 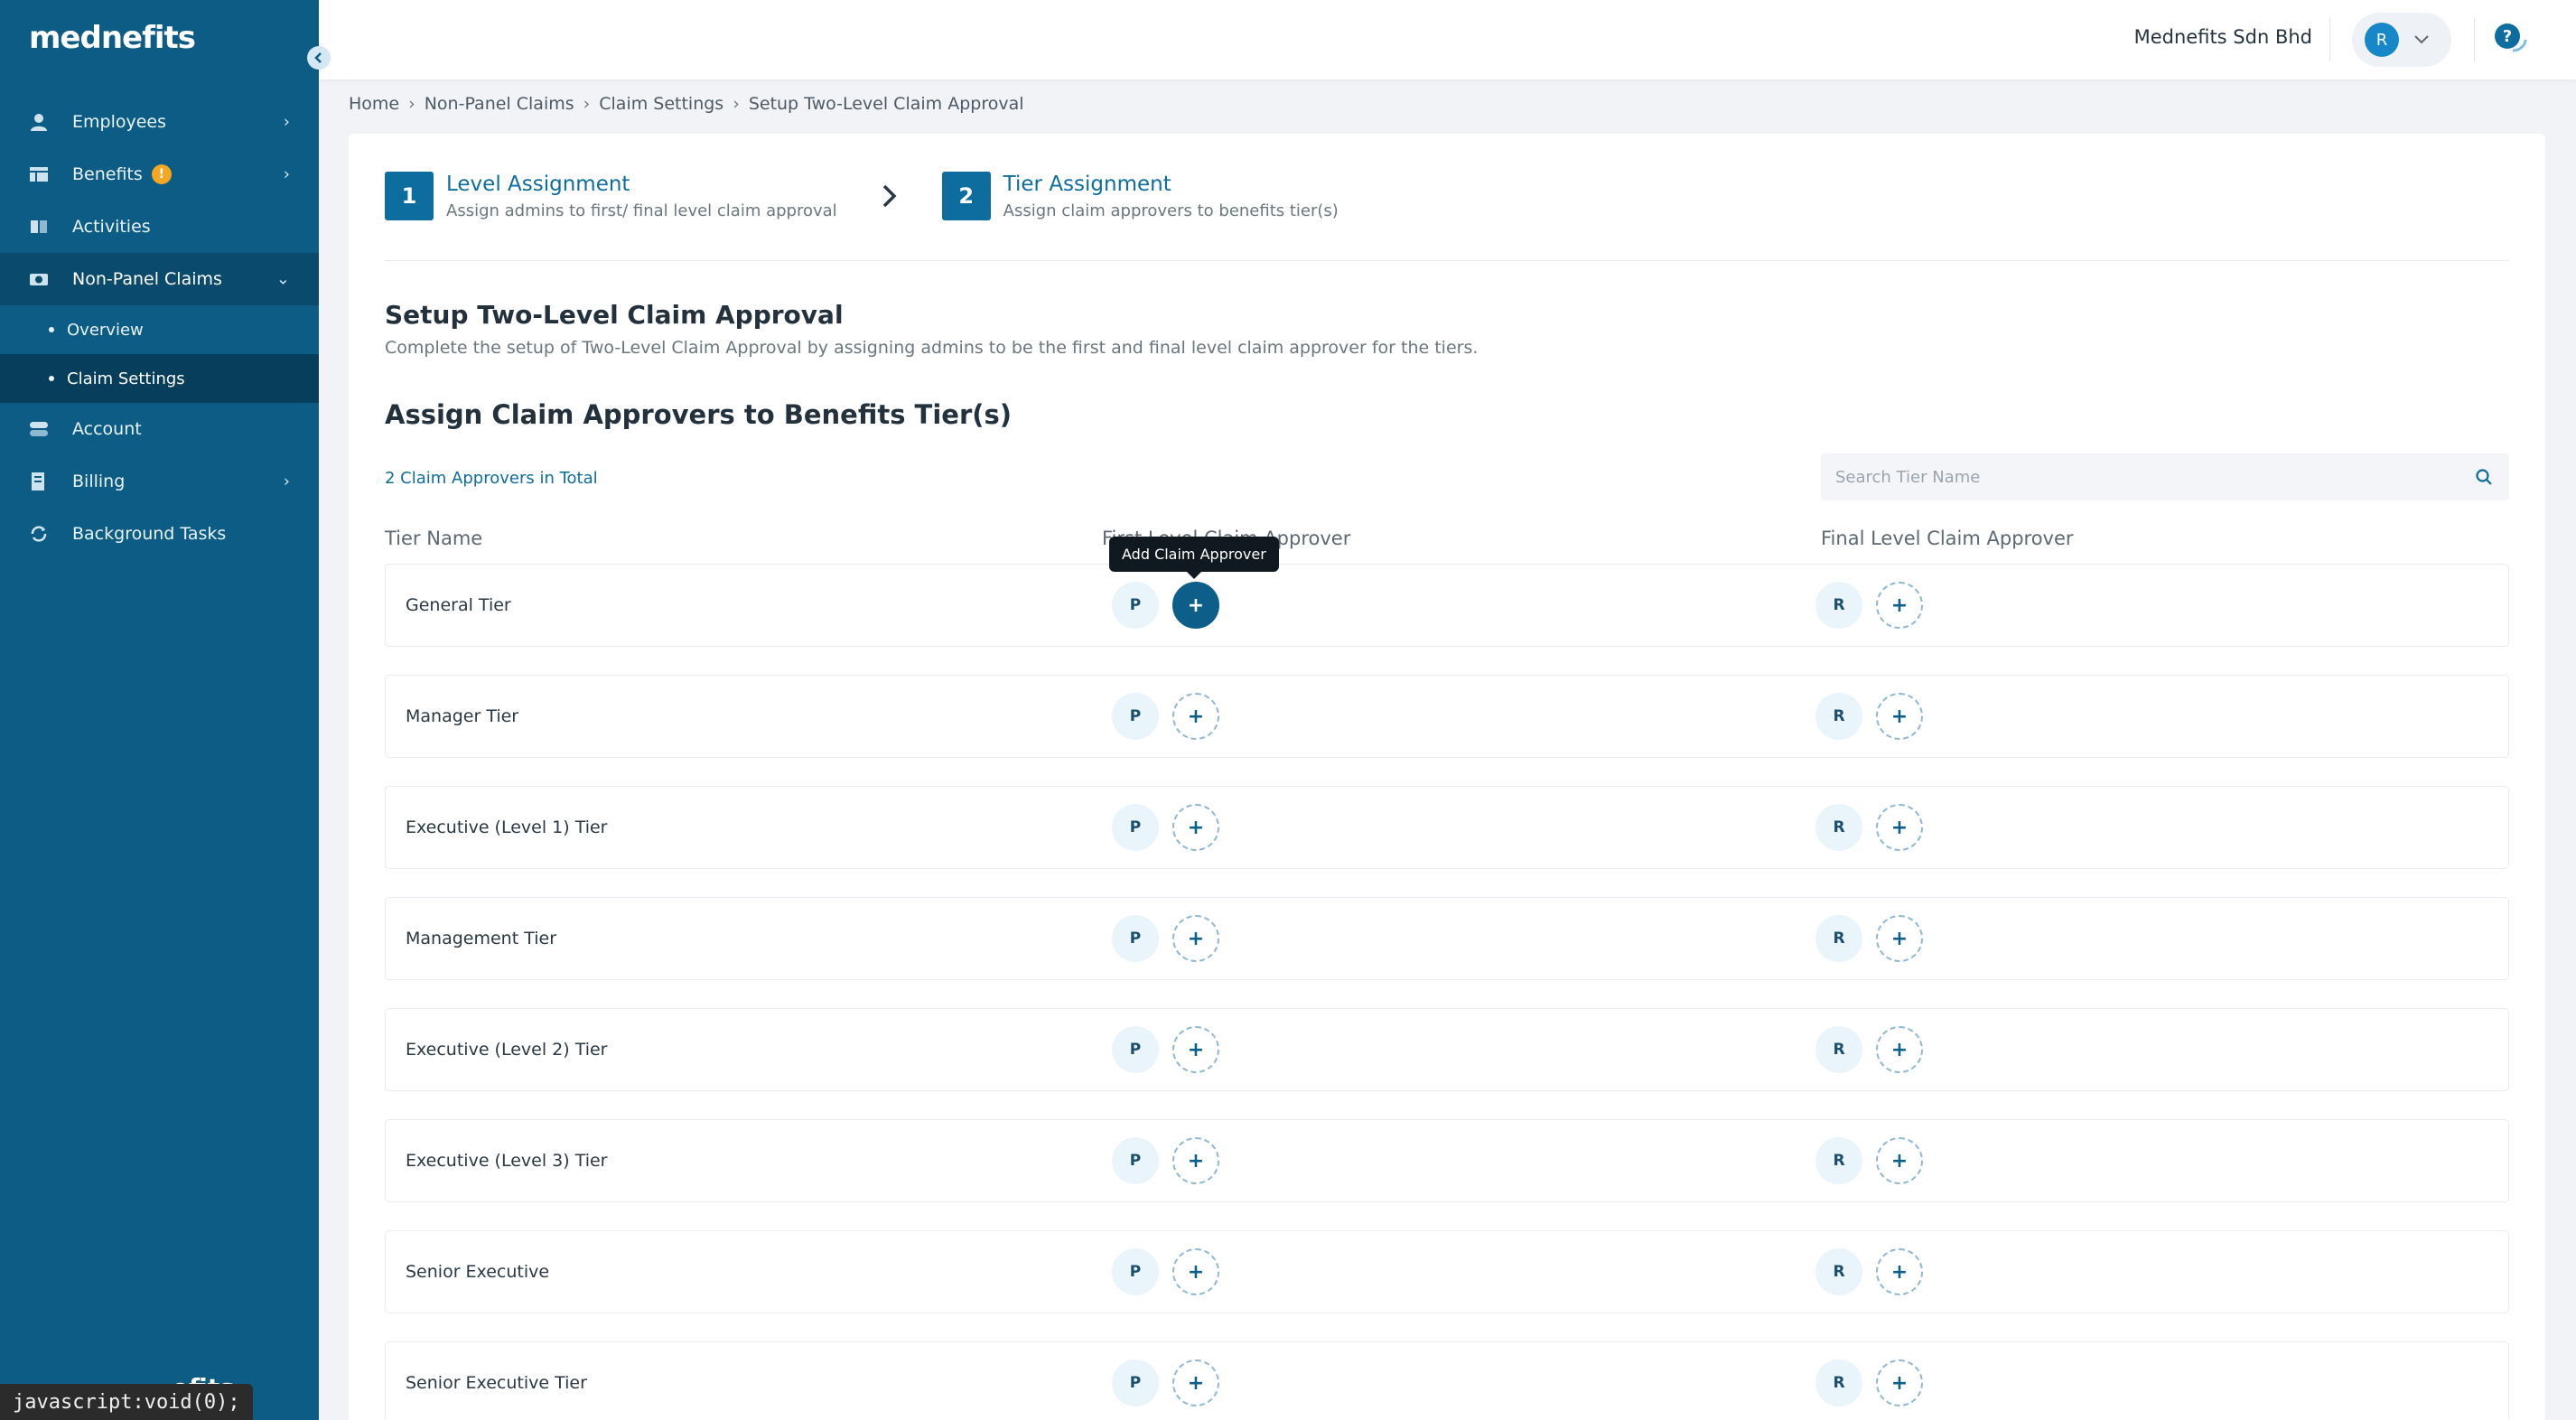 I want to click on search-tier-input, so click(x=2165, y=477).